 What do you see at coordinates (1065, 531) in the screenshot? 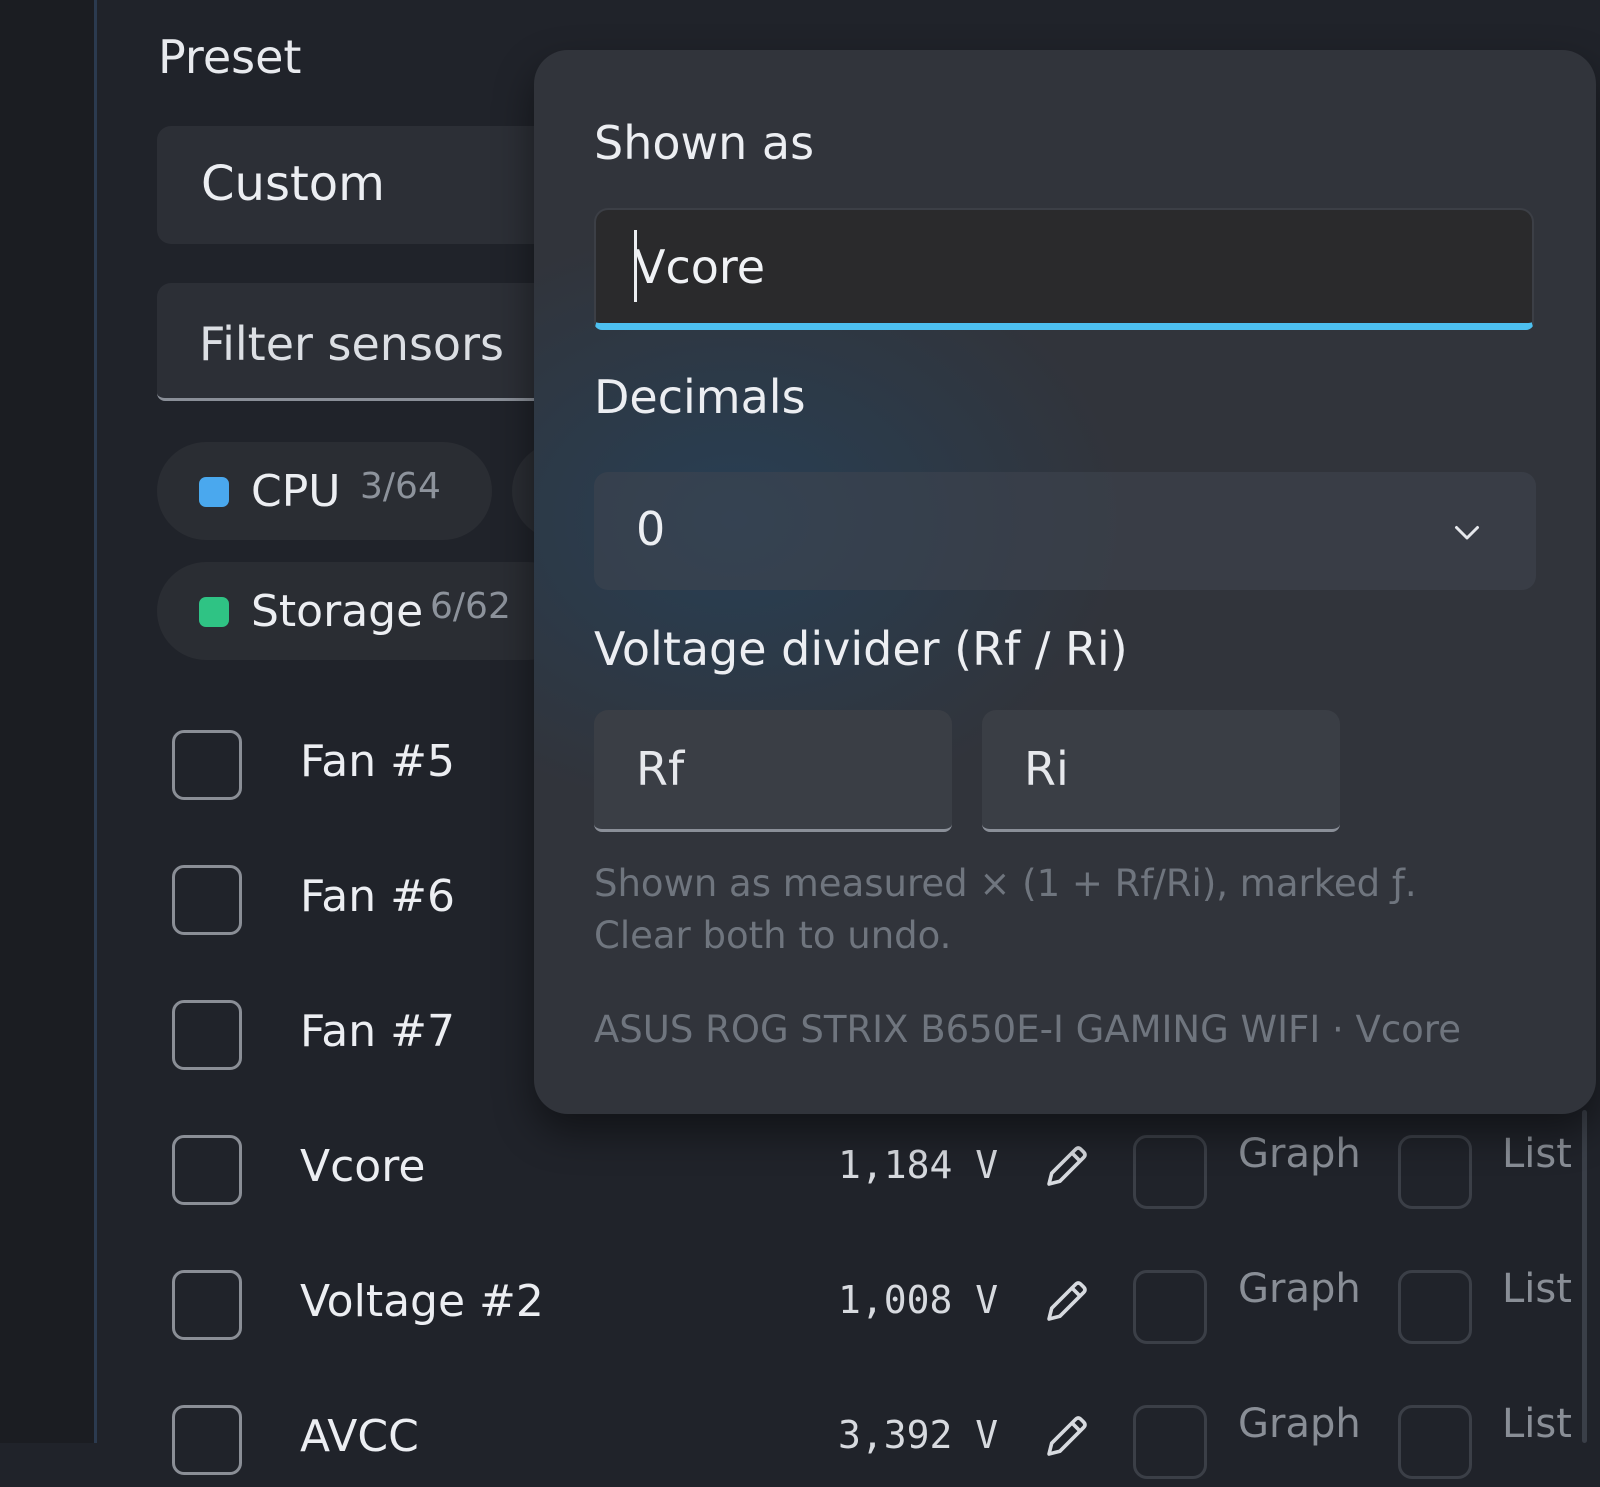
I see `decimals-select: 0` at bounding box center [1065, 531].